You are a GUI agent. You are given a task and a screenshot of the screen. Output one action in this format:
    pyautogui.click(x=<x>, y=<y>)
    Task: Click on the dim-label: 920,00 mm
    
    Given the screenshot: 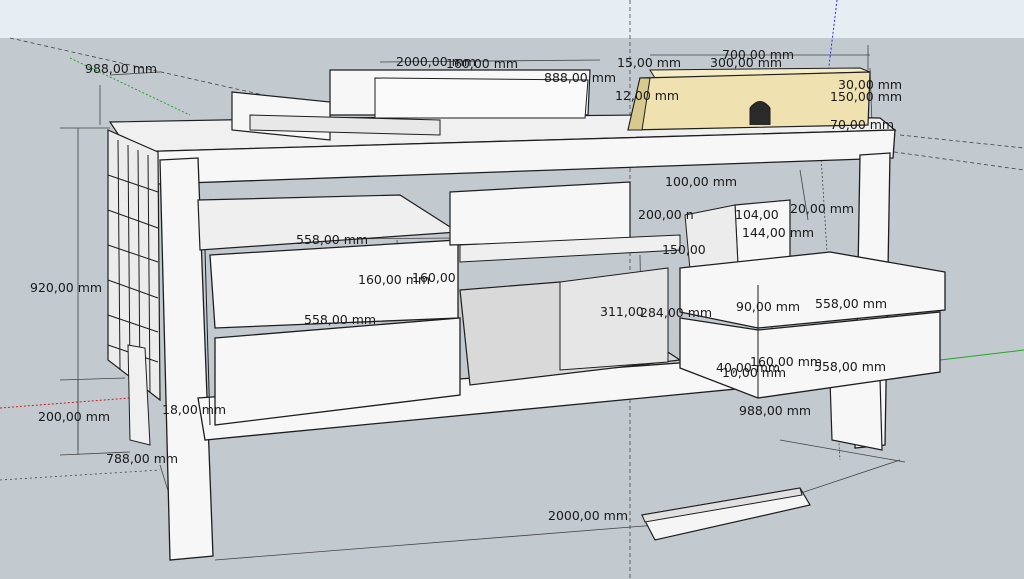 What is the action you would take?
    pyautogui.click(x=66, y=288)
    